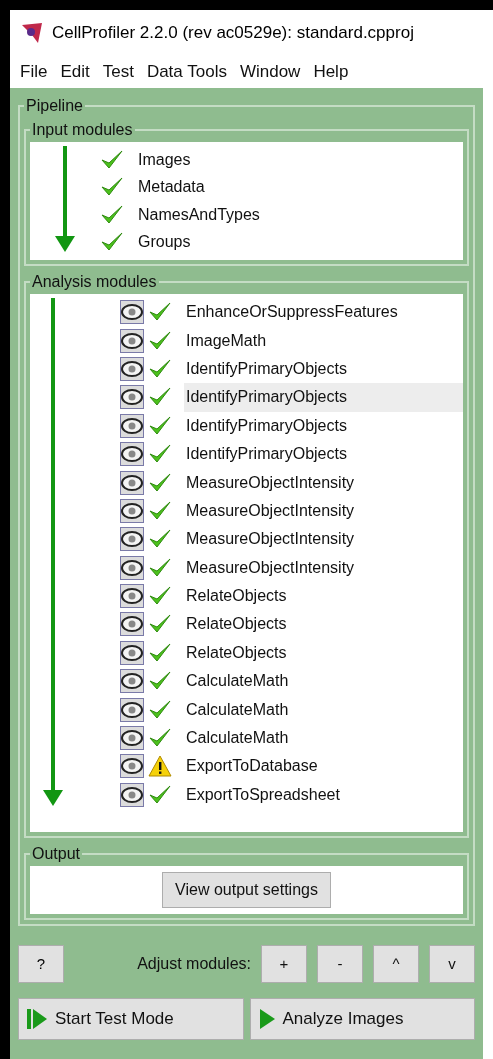 The image size is (493, 1059). What do you see at coordinates (41, 964) in the screenshot?
I see `help-button: ?` at bounding box center [41, 964].